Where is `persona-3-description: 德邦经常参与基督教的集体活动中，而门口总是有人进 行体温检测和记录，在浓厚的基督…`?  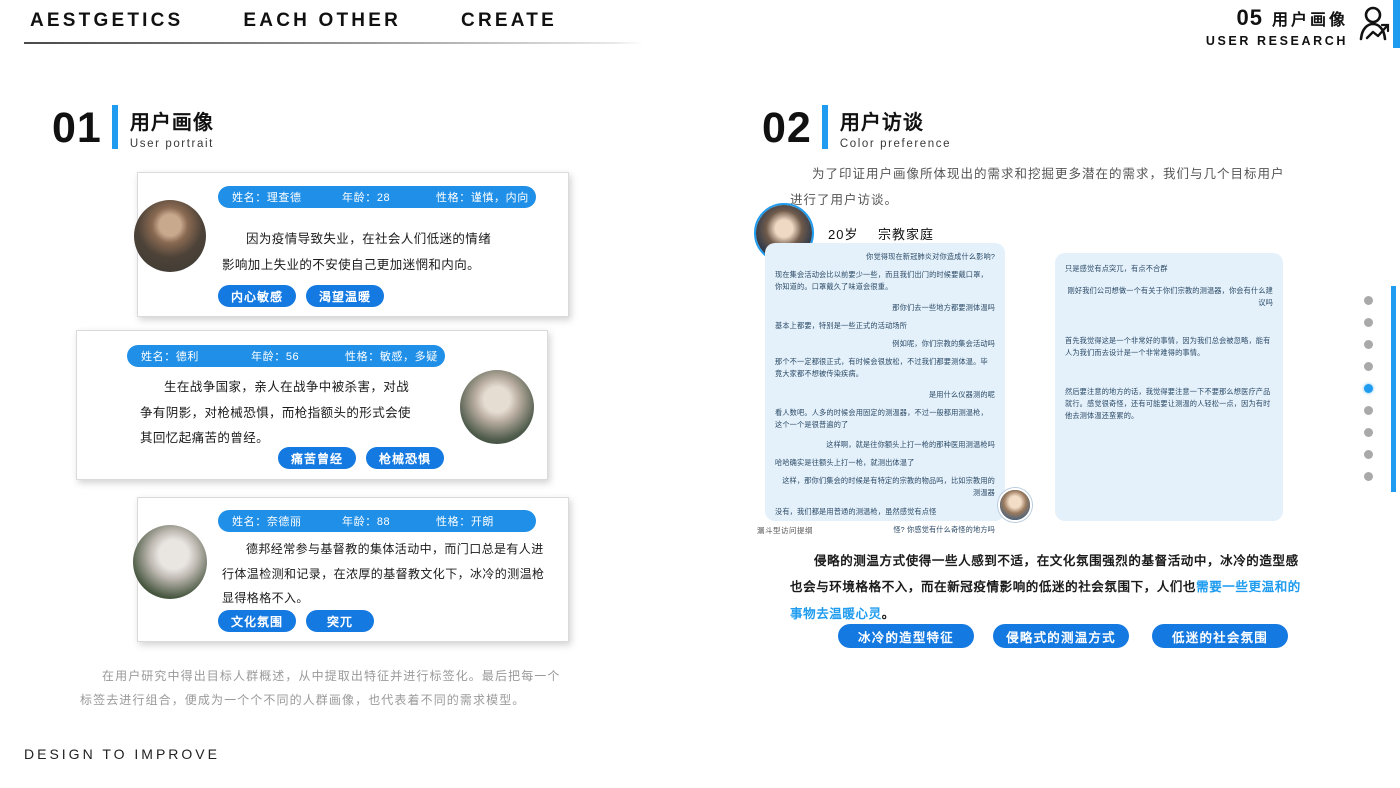
persona-3-description: 德邦经常参与基督教的集体活动中，而门口总是有人进 行体温检测和记录，在浓厚的基督… is located at coordinates (390, 574).